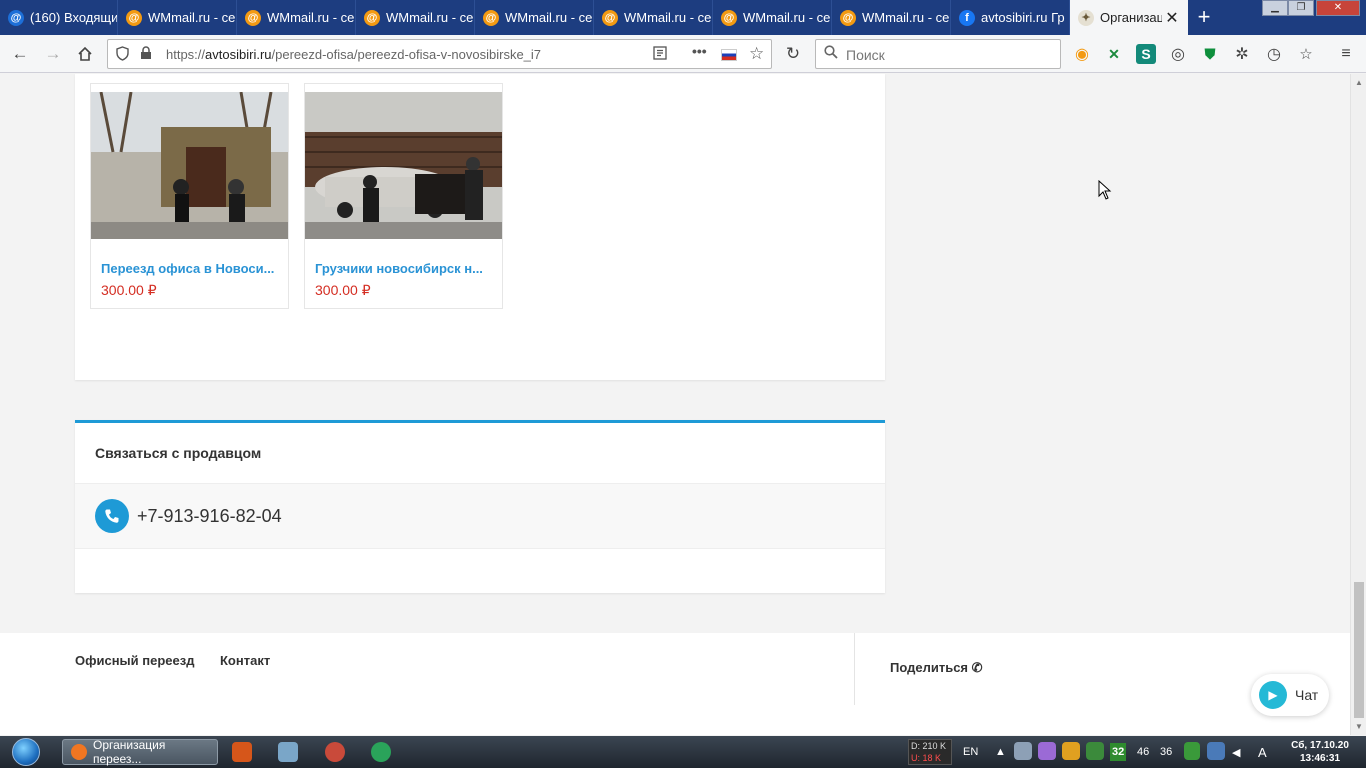  Describe the element at coordinates (20, 54) in the screenshot. I see `back-button: ←` at that location.